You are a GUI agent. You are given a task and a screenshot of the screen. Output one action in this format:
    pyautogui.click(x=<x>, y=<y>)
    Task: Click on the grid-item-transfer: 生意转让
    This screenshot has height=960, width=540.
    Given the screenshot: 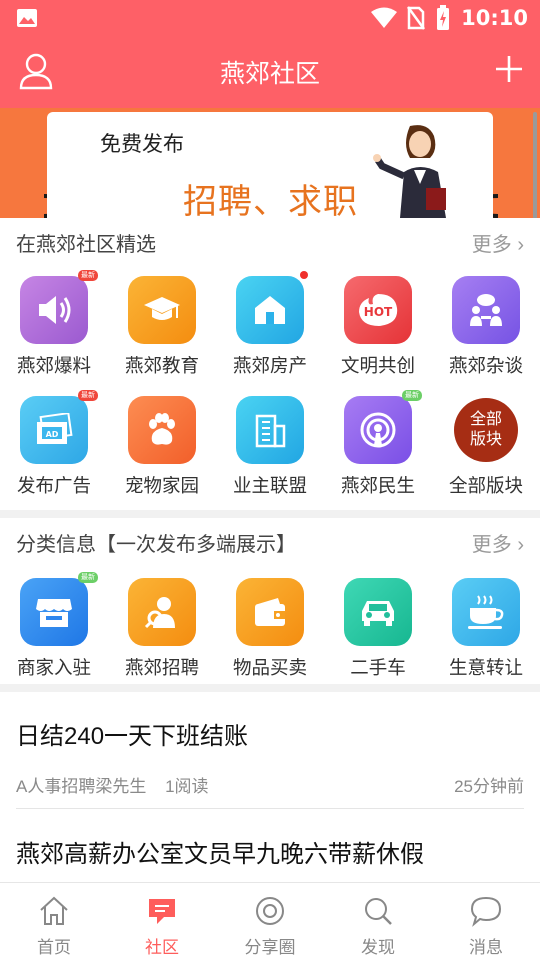 What is the action you would take?
    pyautogui.click(x=486, y=634)
    